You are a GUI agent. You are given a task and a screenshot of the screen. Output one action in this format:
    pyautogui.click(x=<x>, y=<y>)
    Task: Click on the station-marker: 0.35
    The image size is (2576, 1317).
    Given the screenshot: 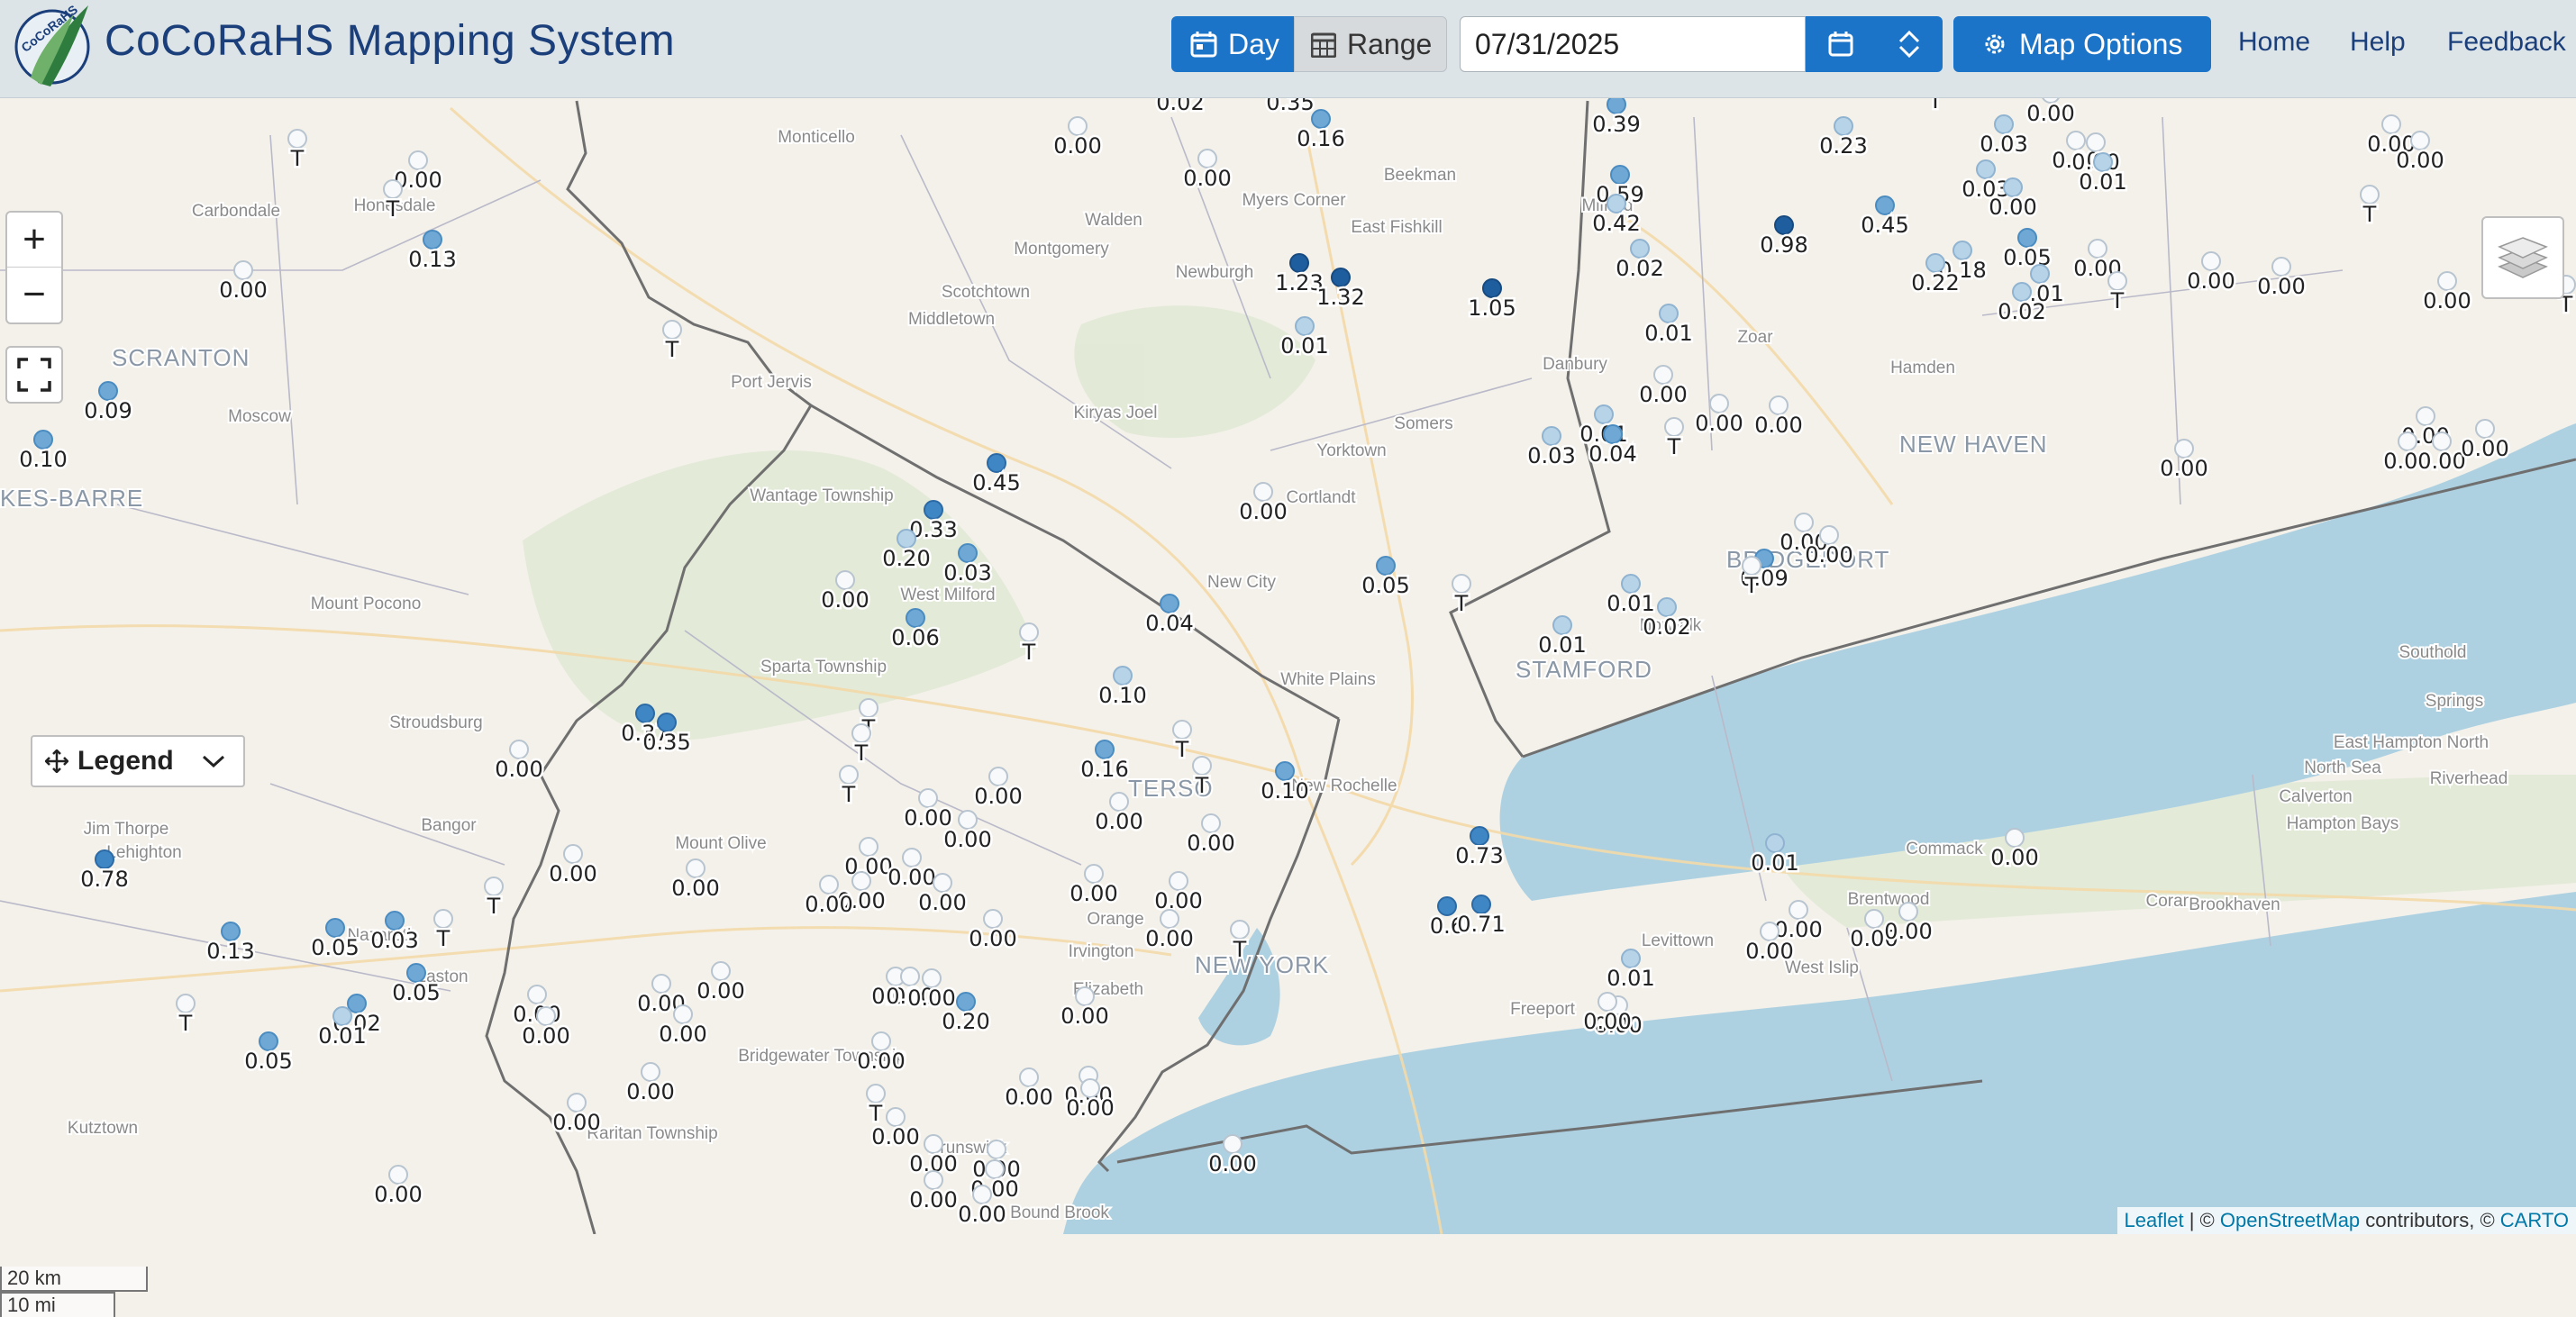 What is the action you would take?
    pyautogui.click(x=1290, y=107)
    